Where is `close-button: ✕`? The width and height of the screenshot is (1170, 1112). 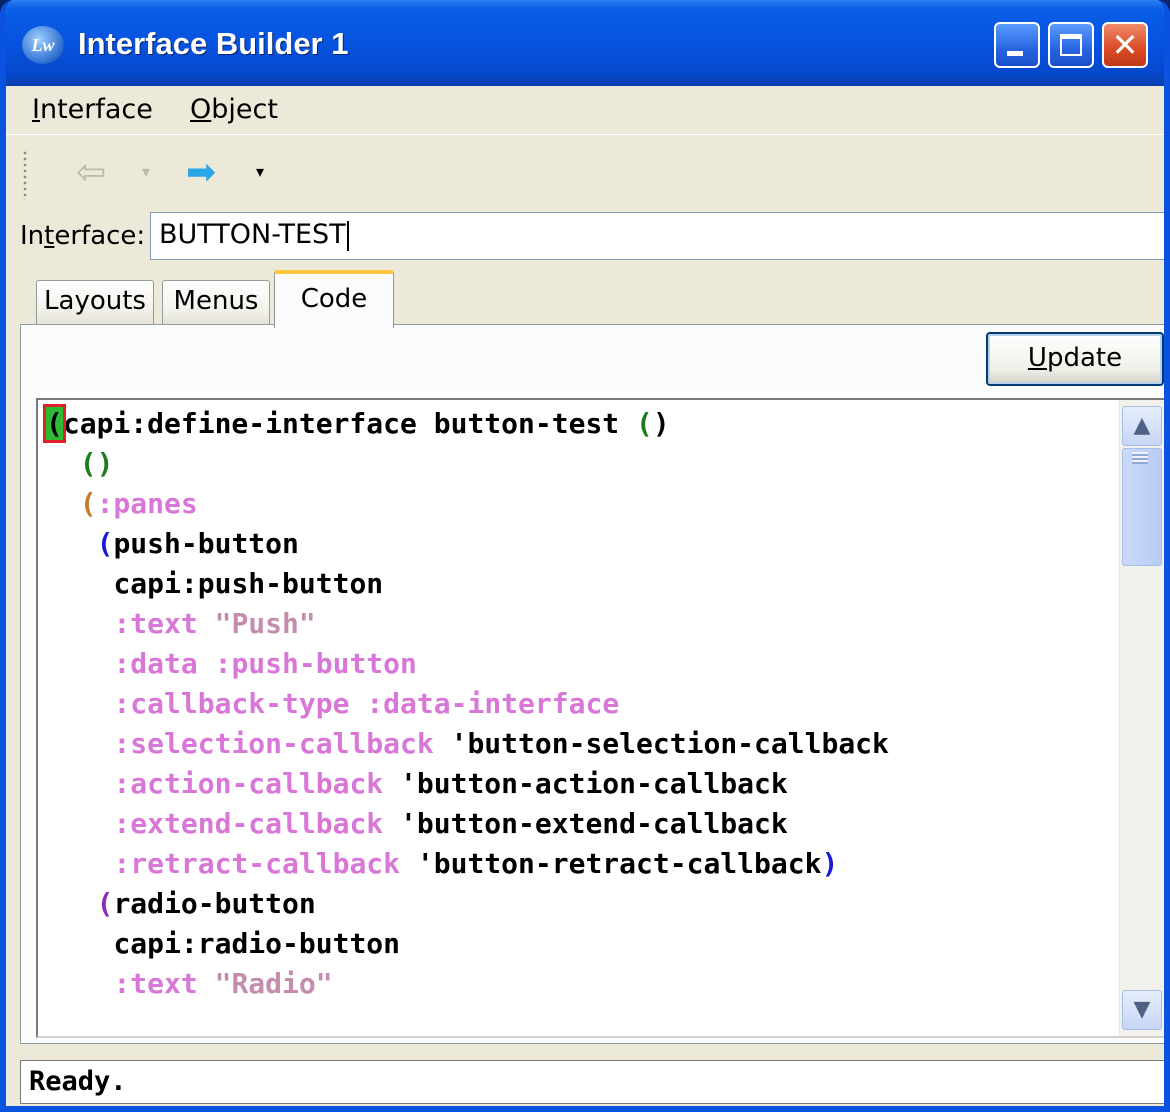 close-button: ✕ is located at coordinates (1125, 45).